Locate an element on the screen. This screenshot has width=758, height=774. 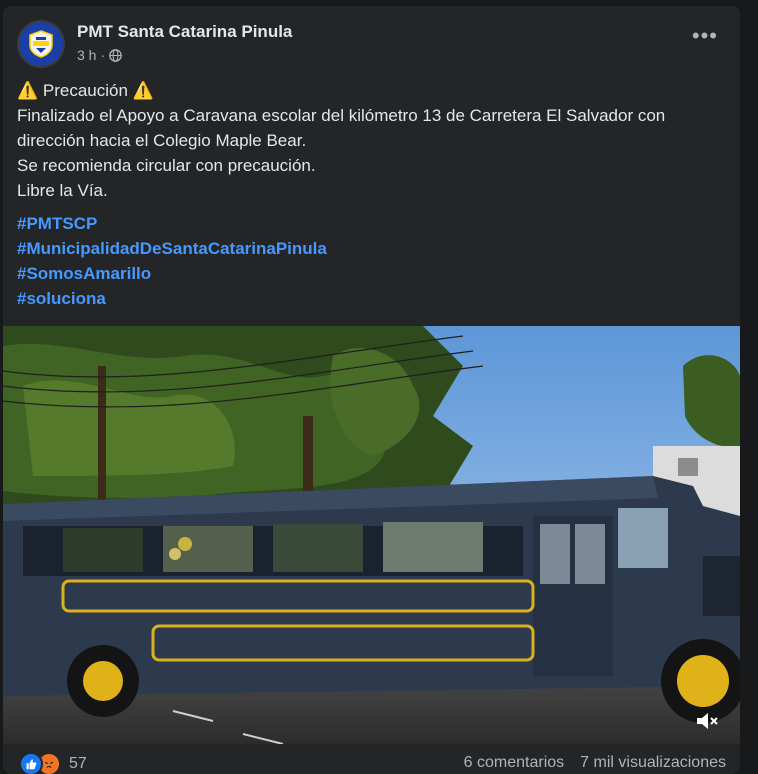
volume-muted-icon is located at coordinates (707, 721).